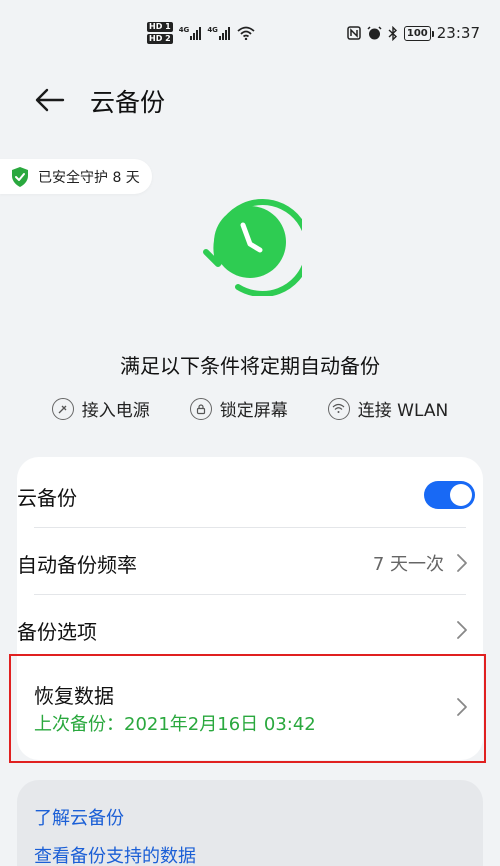  Describe the element at coordinates (255, 244) in the screenshot. I see `clock-refresh-icon` at that location.